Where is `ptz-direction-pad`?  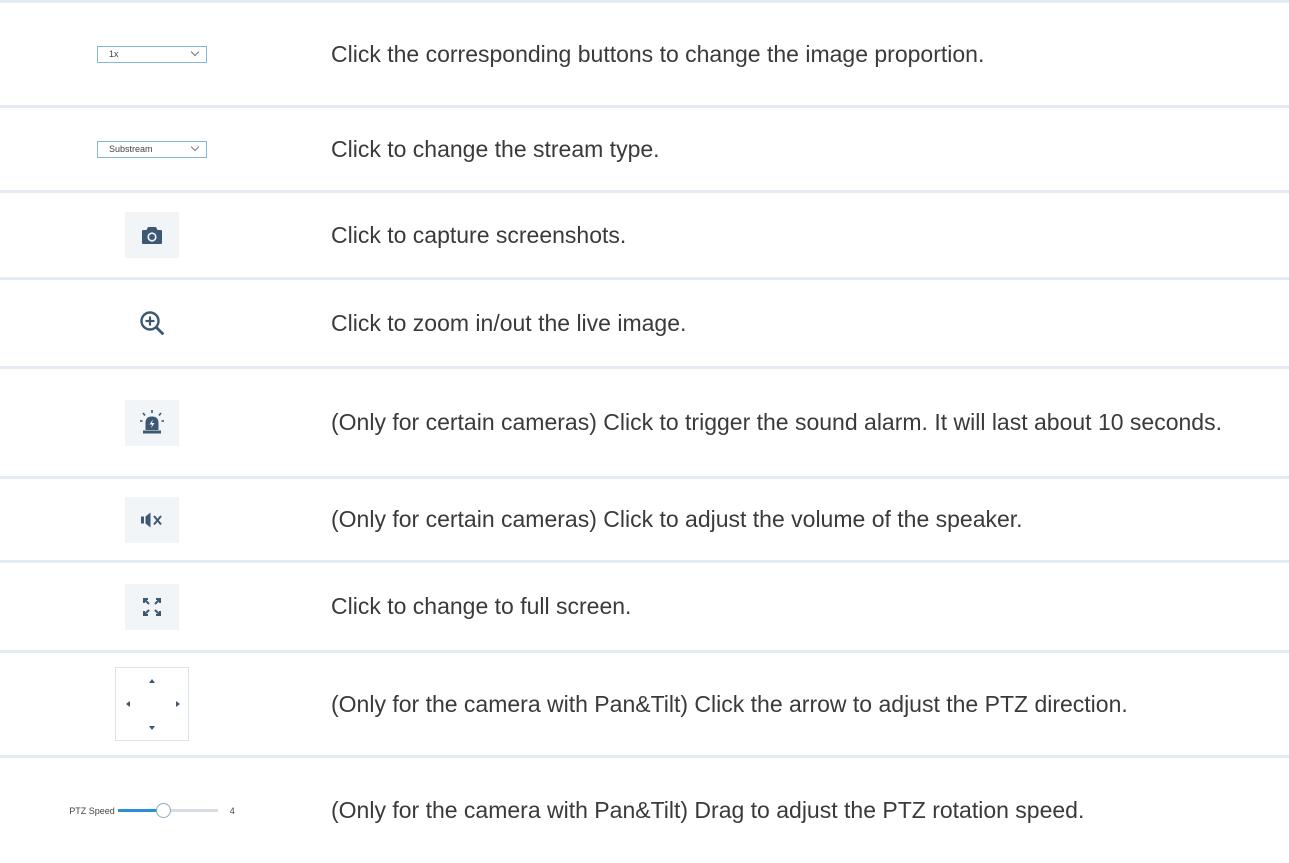
ptz-direction-pad is located at coordinates (152, 704).